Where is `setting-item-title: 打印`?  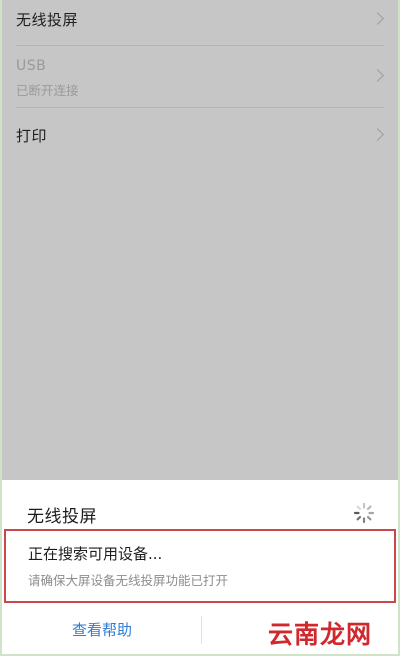
setting-item-title: 打印 is located at coordinates (32, 136).